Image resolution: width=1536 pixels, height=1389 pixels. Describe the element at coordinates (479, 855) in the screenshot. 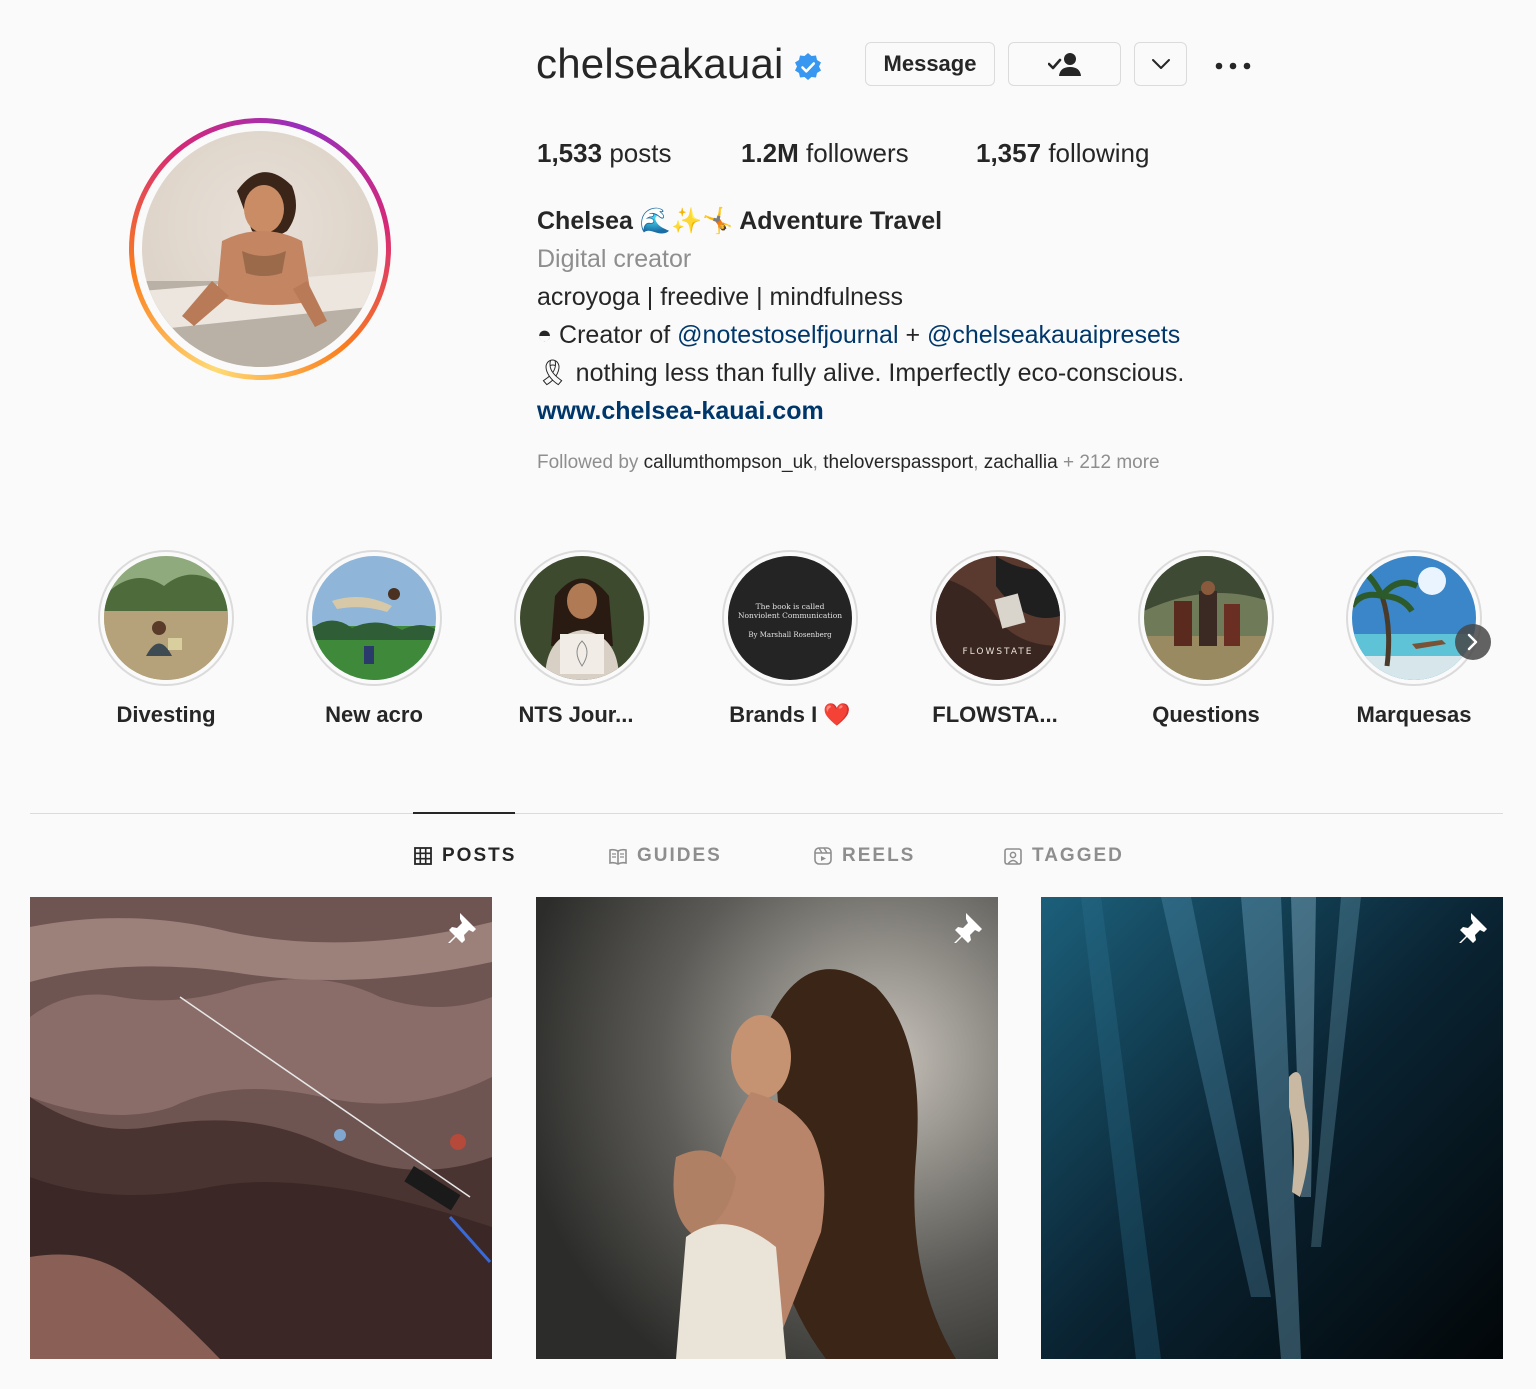

I see `tab-label: POSTS` at that location.